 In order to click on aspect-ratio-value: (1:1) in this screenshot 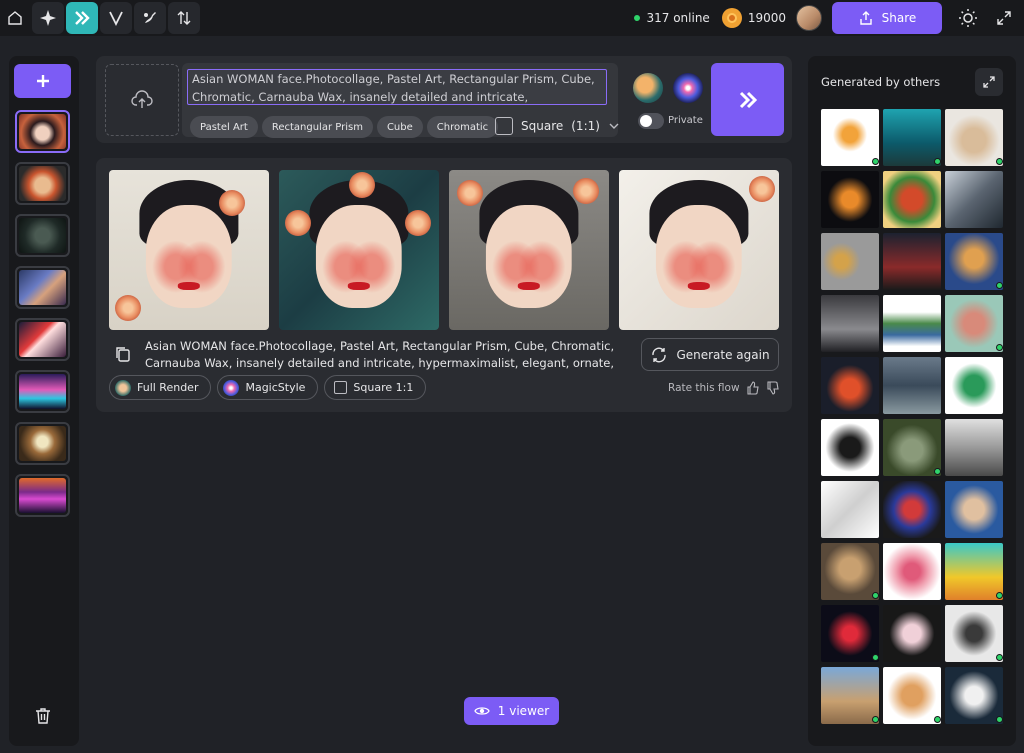, I will do `click(585, 126)`.